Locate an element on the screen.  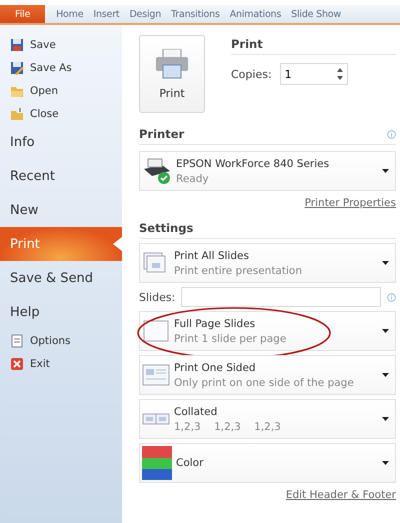
section-heading: Settings is located at coordinates (166, 228).